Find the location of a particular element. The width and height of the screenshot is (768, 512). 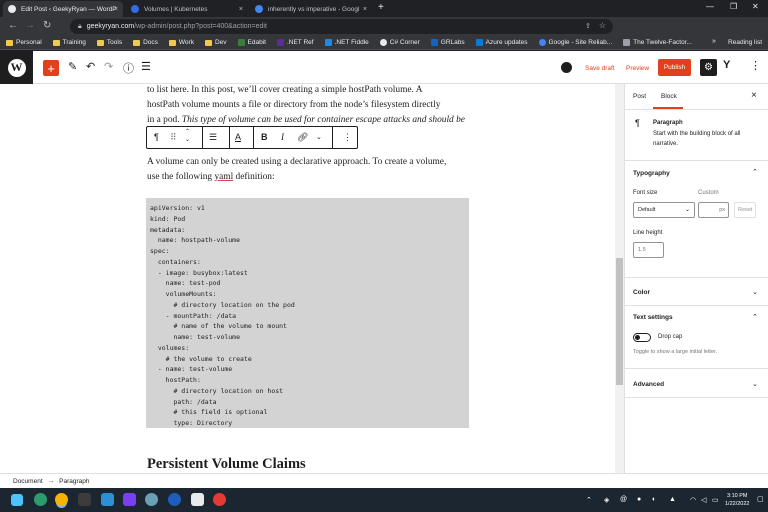

new-tab-button: + is located at coordinates (381, 7).